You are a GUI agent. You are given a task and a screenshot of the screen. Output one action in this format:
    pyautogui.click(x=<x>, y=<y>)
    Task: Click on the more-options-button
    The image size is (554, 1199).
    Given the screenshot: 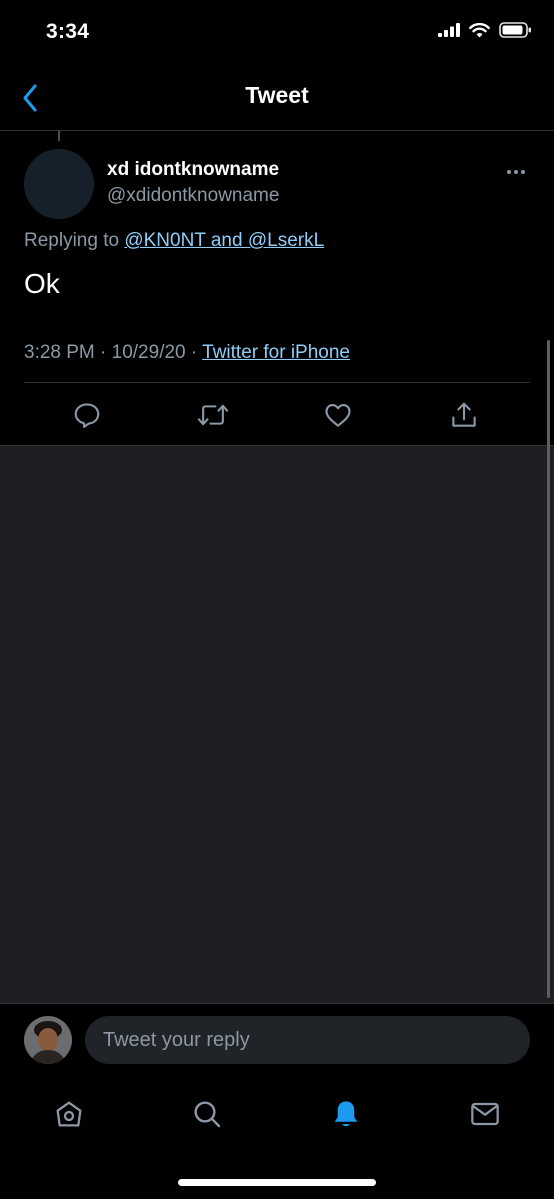 What is the action you would take?
    pyautogui.click(x=516, y=172)
    